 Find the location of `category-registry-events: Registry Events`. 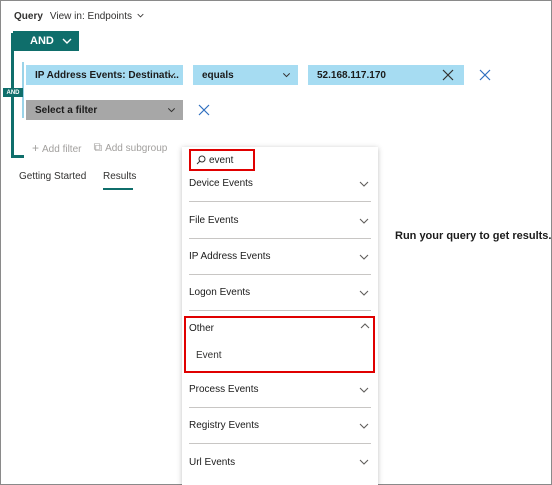

category-registry-events: Registry Events is located at coordinates (280, 426).